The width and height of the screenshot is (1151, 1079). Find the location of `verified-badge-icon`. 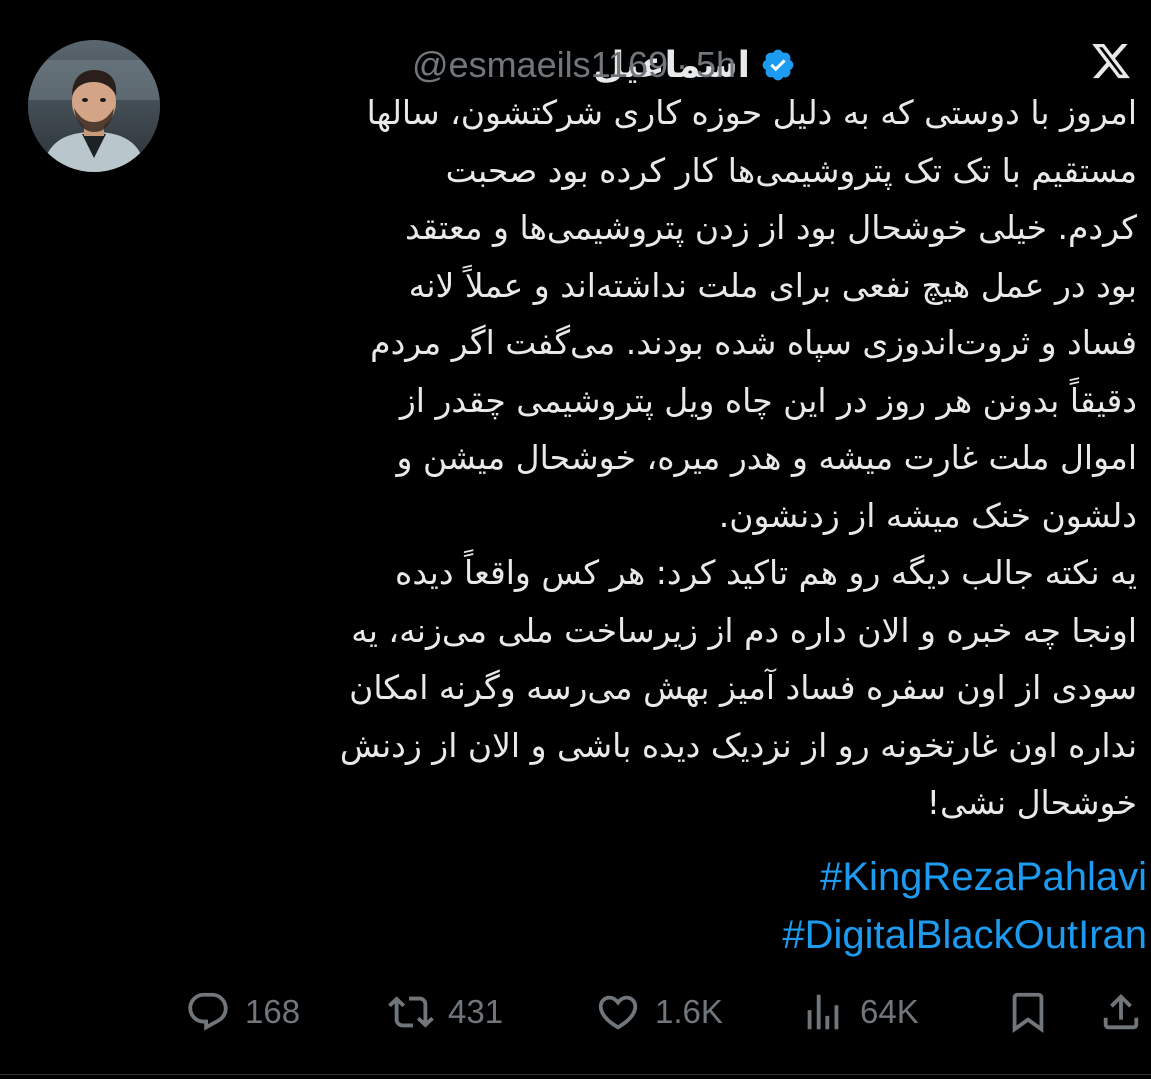

verified-badge-icon is located at coordinates (778, 65).